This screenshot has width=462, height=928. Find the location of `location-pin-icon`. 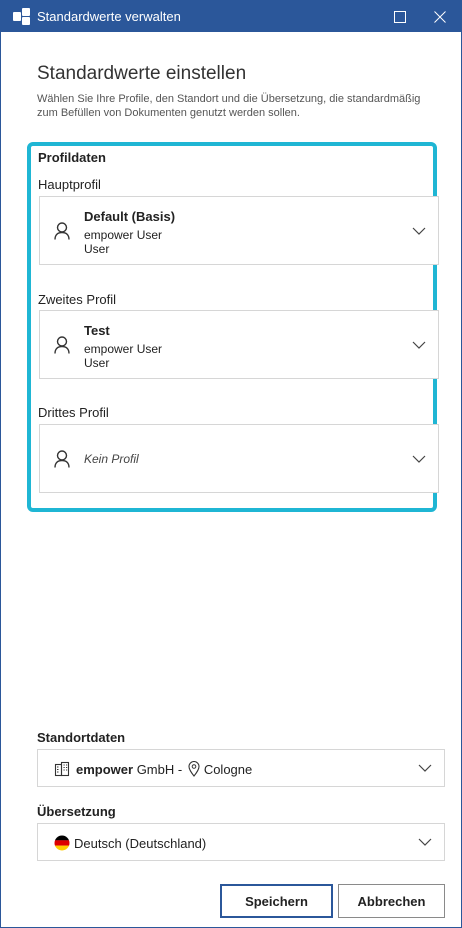

location-pin-icon is located at coordinates (194, 769).